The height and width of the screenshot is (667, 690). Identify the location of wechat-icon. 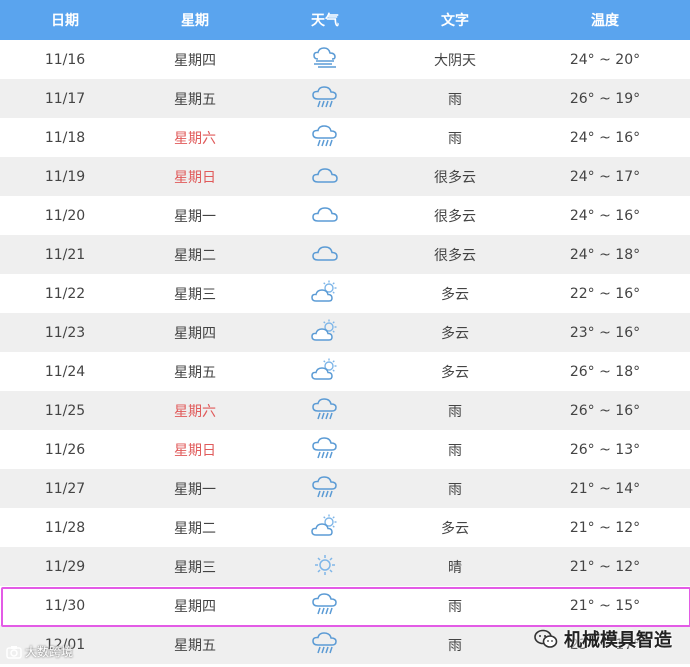
(546, 638).